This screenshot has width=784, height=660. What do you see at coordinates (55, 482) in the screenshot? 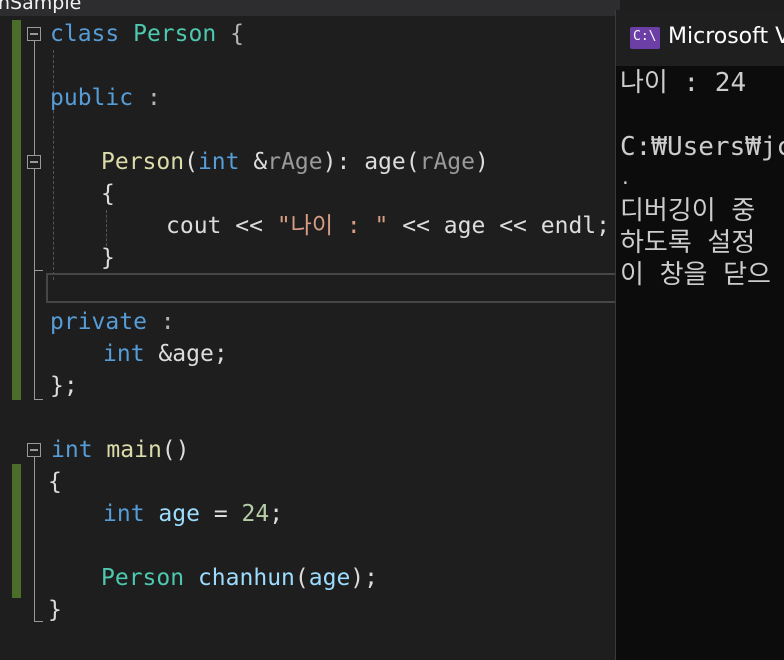
I see `code-line-main-open: {` at bounding box center [55, 482].